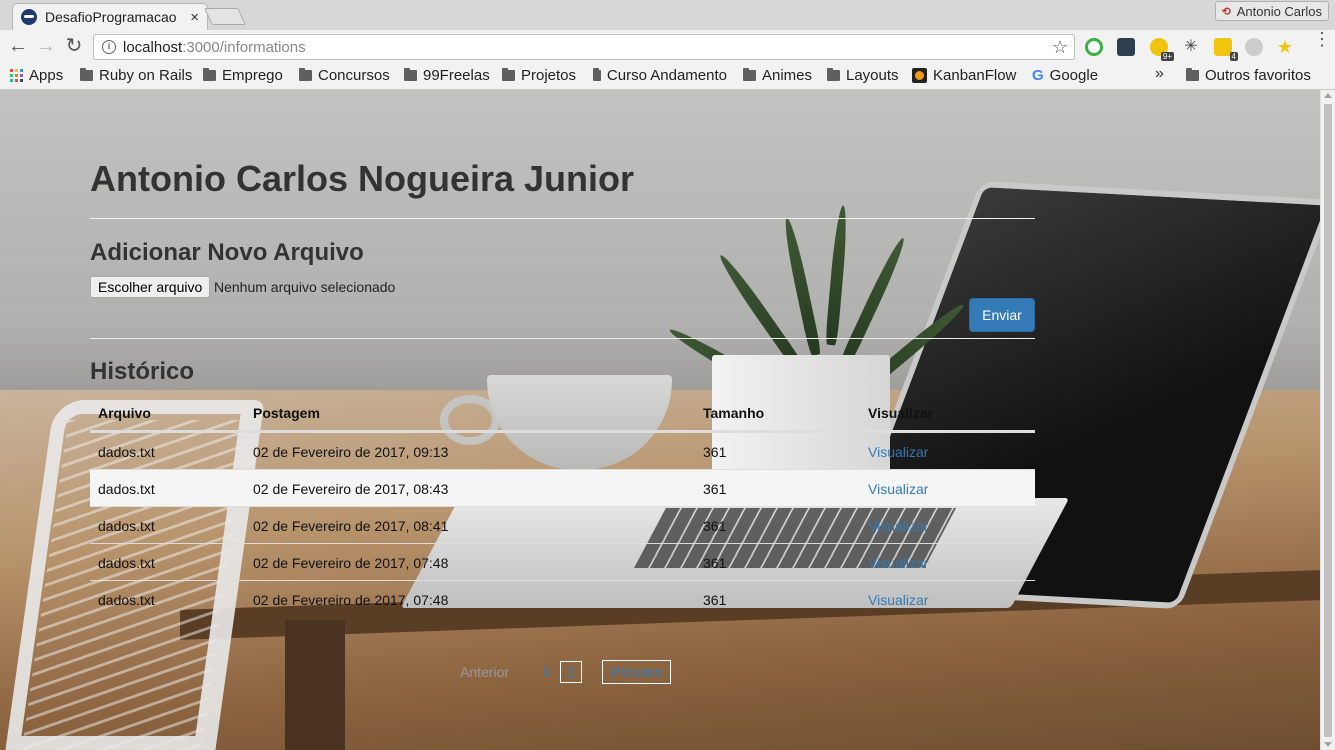 The image size is (1335, 750). I want to click on bookmark-label: Animes, so click(787, 75).